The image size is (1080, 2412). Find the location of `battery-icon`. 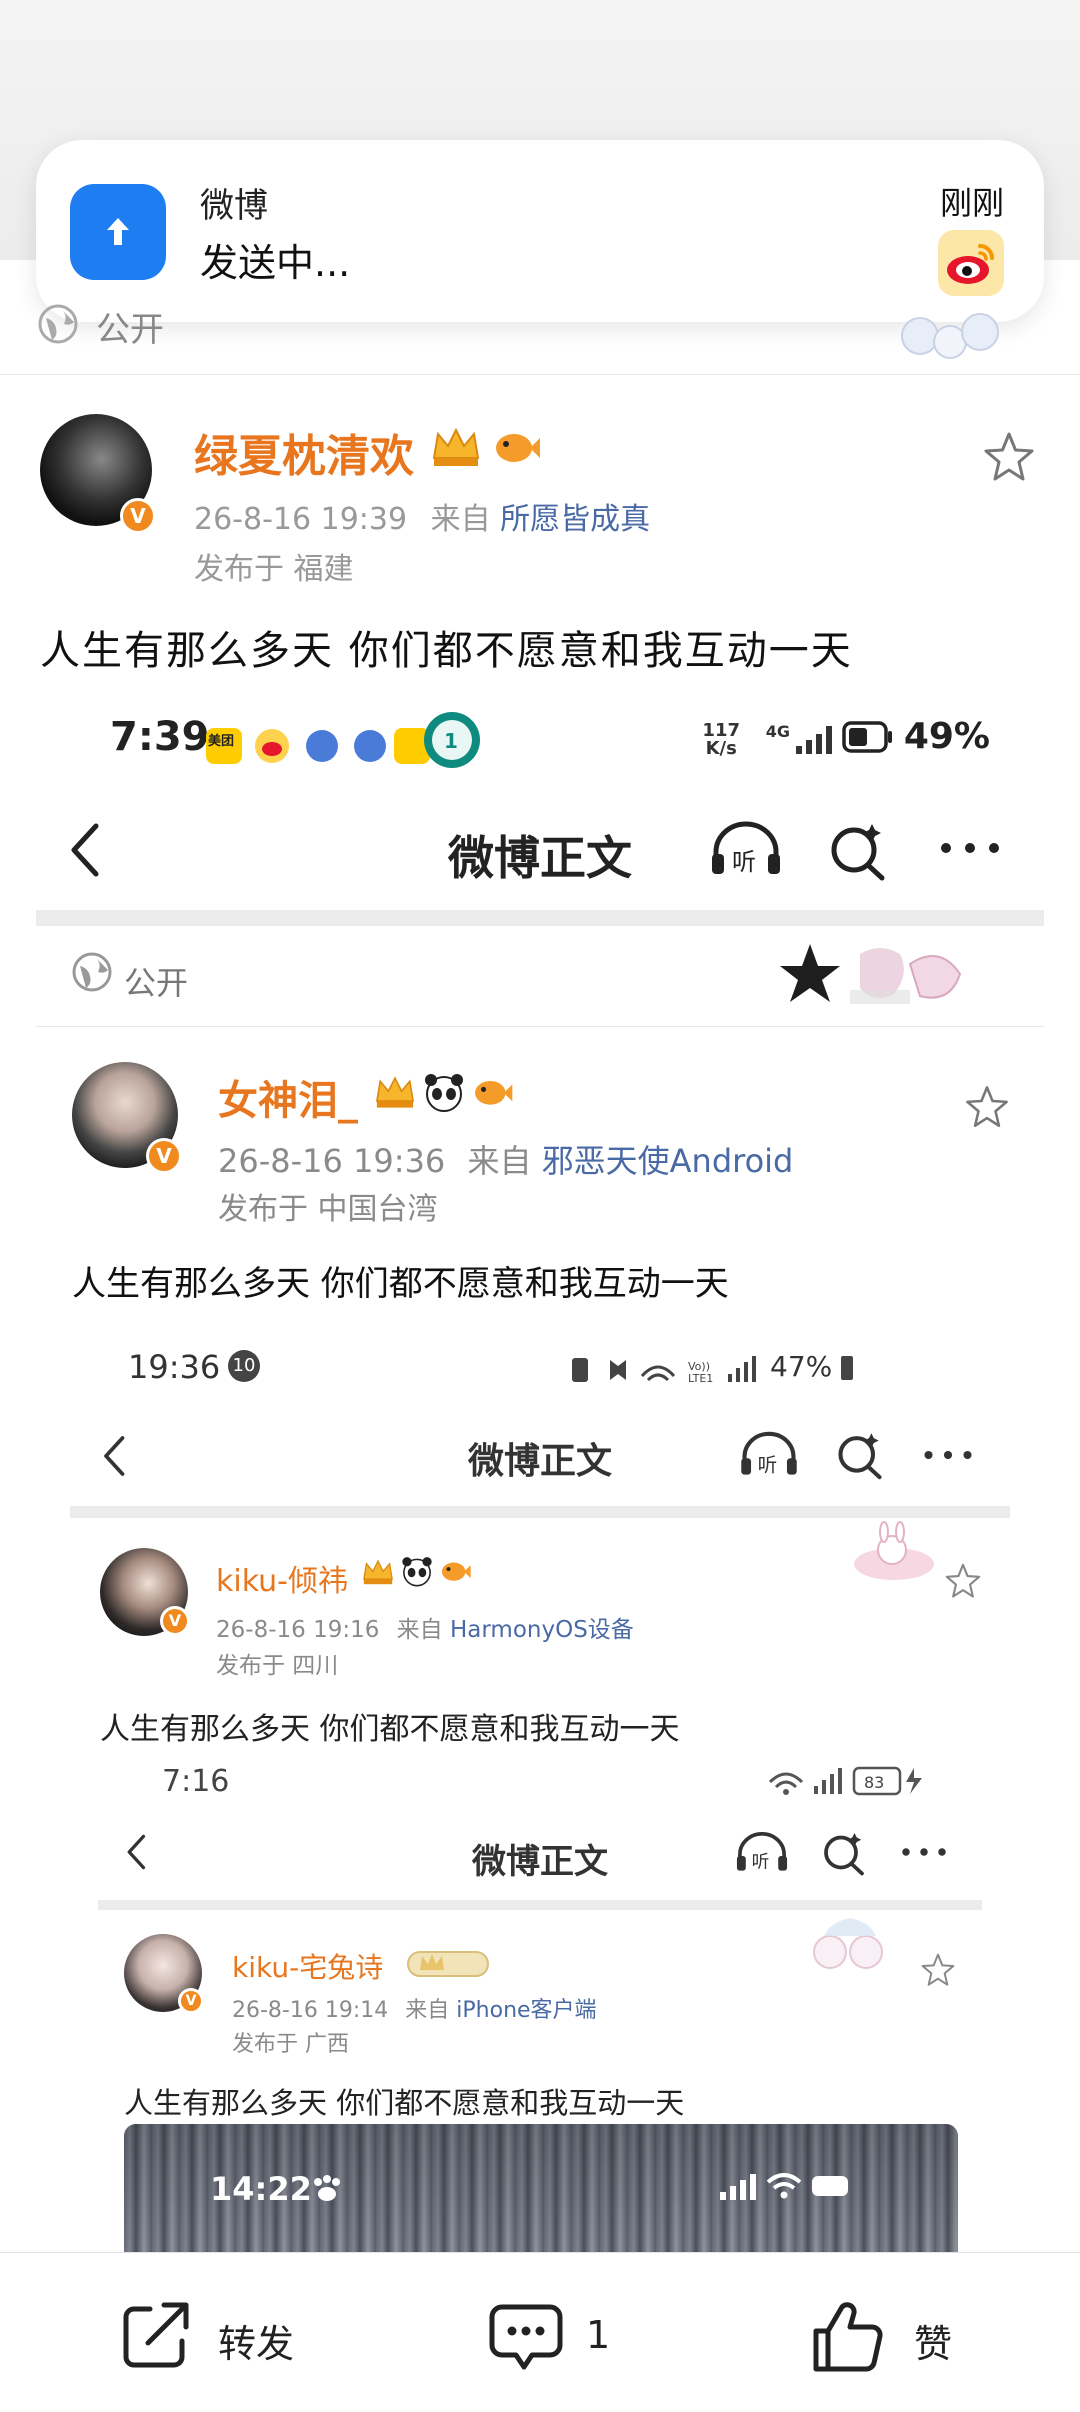

battery-icon is located at coordinates (847, 1368).